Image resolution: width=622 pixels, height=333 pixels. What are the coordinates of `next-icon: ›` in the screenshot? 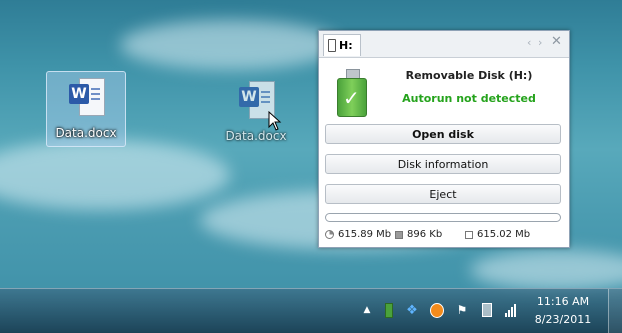 It's located at (540, 42).